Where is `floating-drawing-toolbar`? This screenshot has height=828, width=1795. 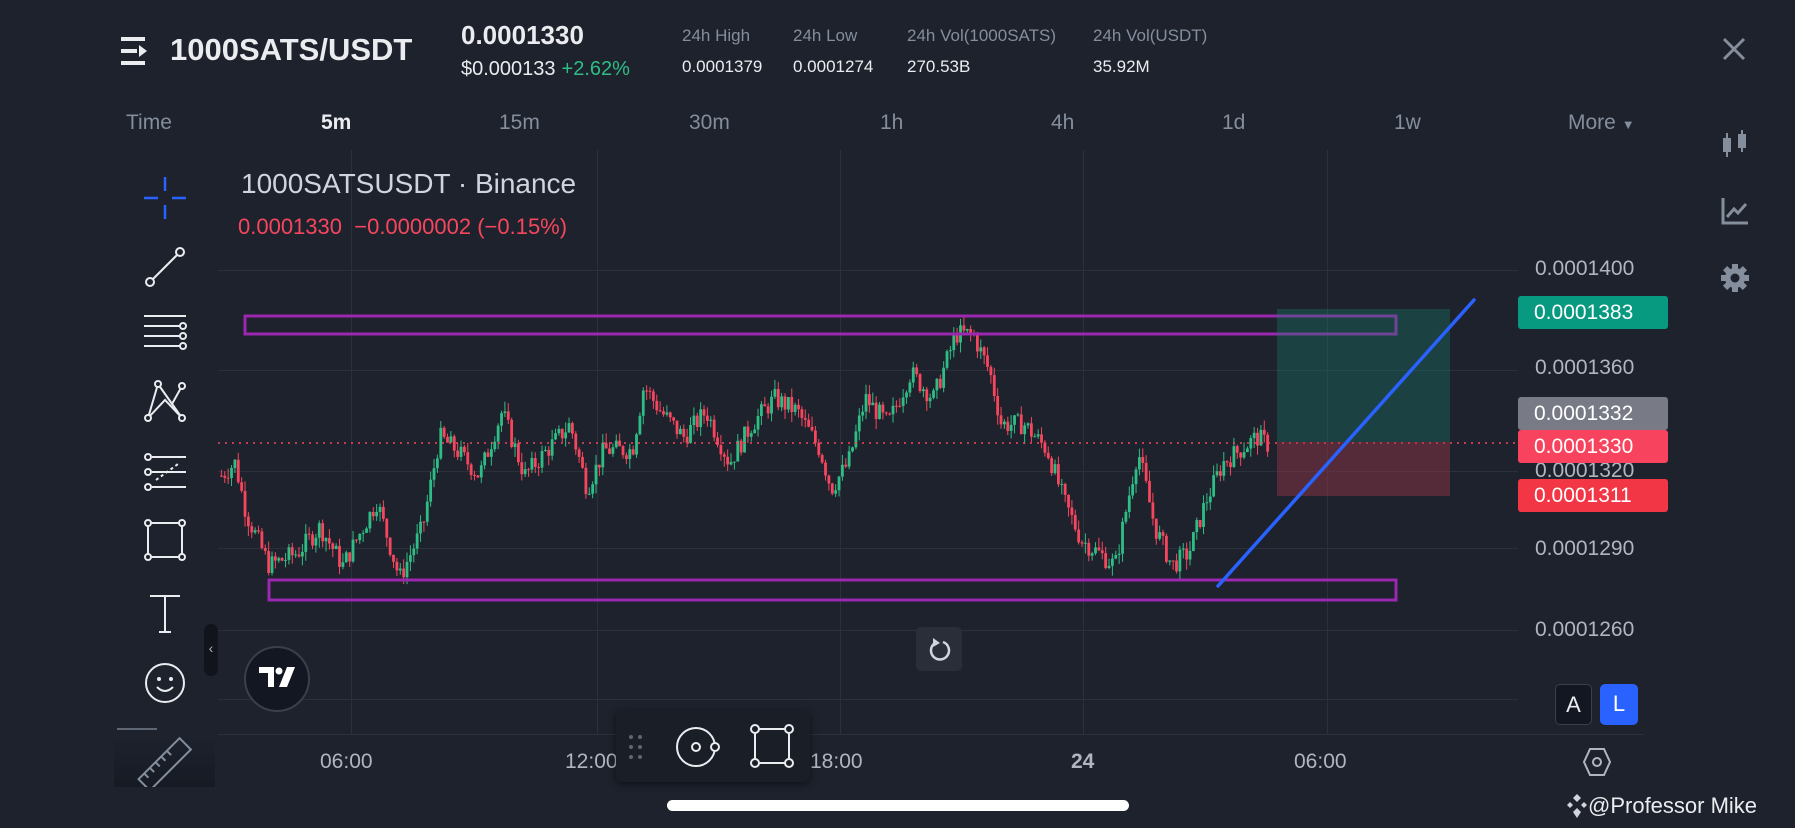
floating-drawing-toolbar is located at coordinates (713, 746).